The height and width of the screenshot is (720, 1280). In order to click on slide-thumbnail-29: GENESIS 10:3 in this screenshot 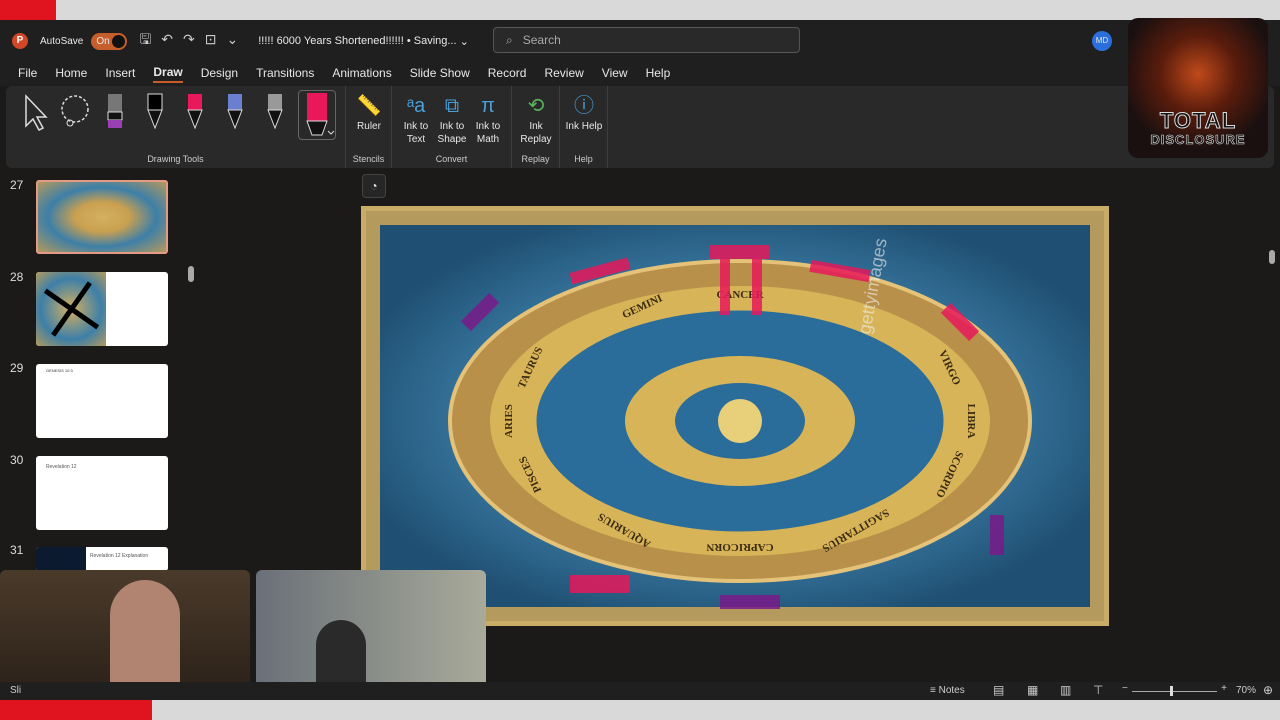, I will do `click(102, 401)`.